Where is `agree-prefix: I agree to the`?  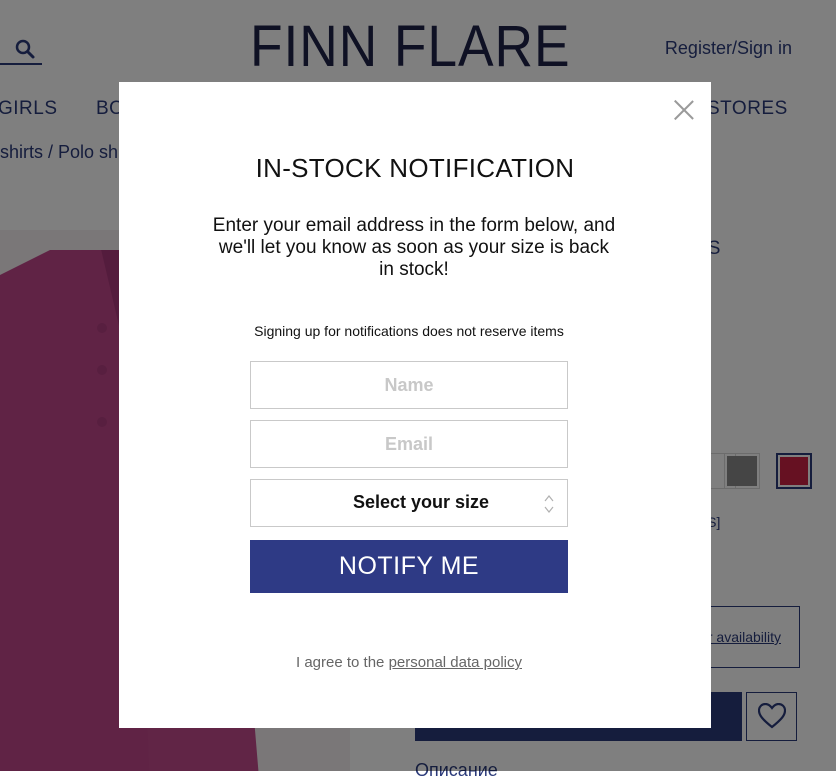
agree-prefix: I agree to the is located at coordinates (342, 662).